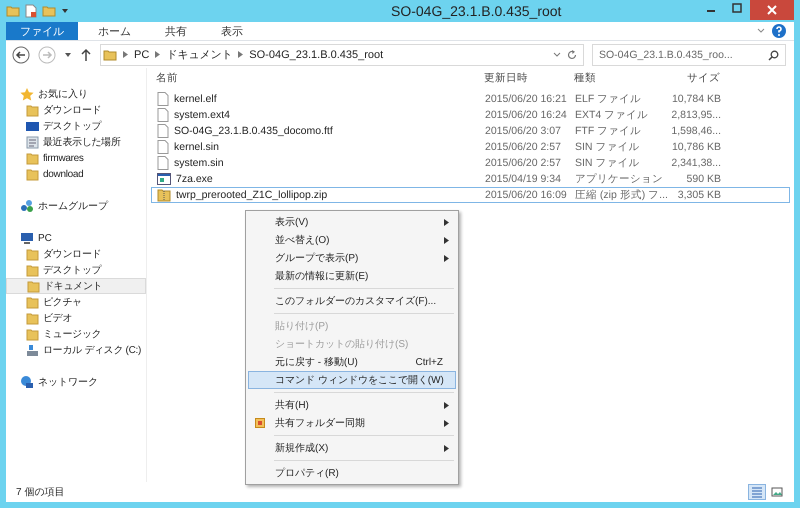 This screenshot has width=800, height=508. Describe the element at coordinates (31, 11) in the screenshot. I see `document-icon` at that location.